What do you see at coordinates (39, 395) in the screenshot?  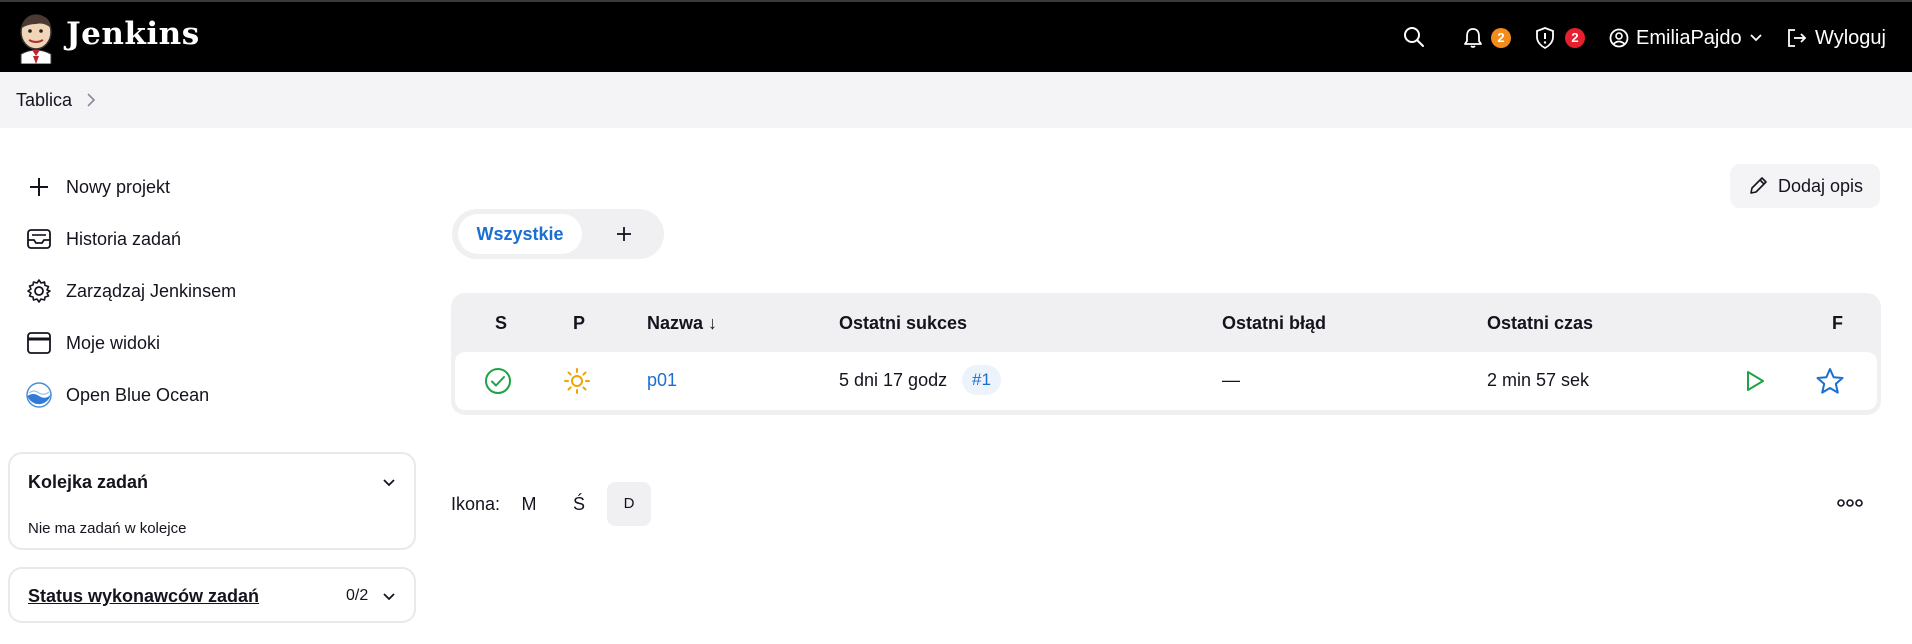 I see `blue-ocean-icon` at bounding box center [39, 395].